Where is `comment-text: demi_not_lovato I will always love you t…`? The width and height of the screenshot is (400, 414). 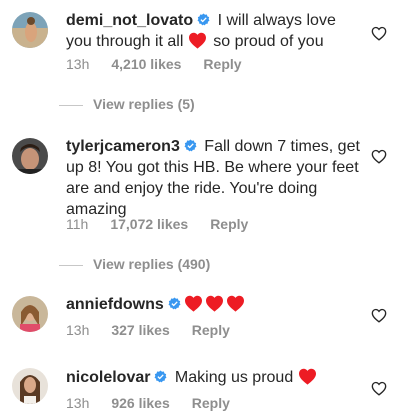 comment-text: demi_not_lovato I will always love you t… is located at coordinates (216, 31).